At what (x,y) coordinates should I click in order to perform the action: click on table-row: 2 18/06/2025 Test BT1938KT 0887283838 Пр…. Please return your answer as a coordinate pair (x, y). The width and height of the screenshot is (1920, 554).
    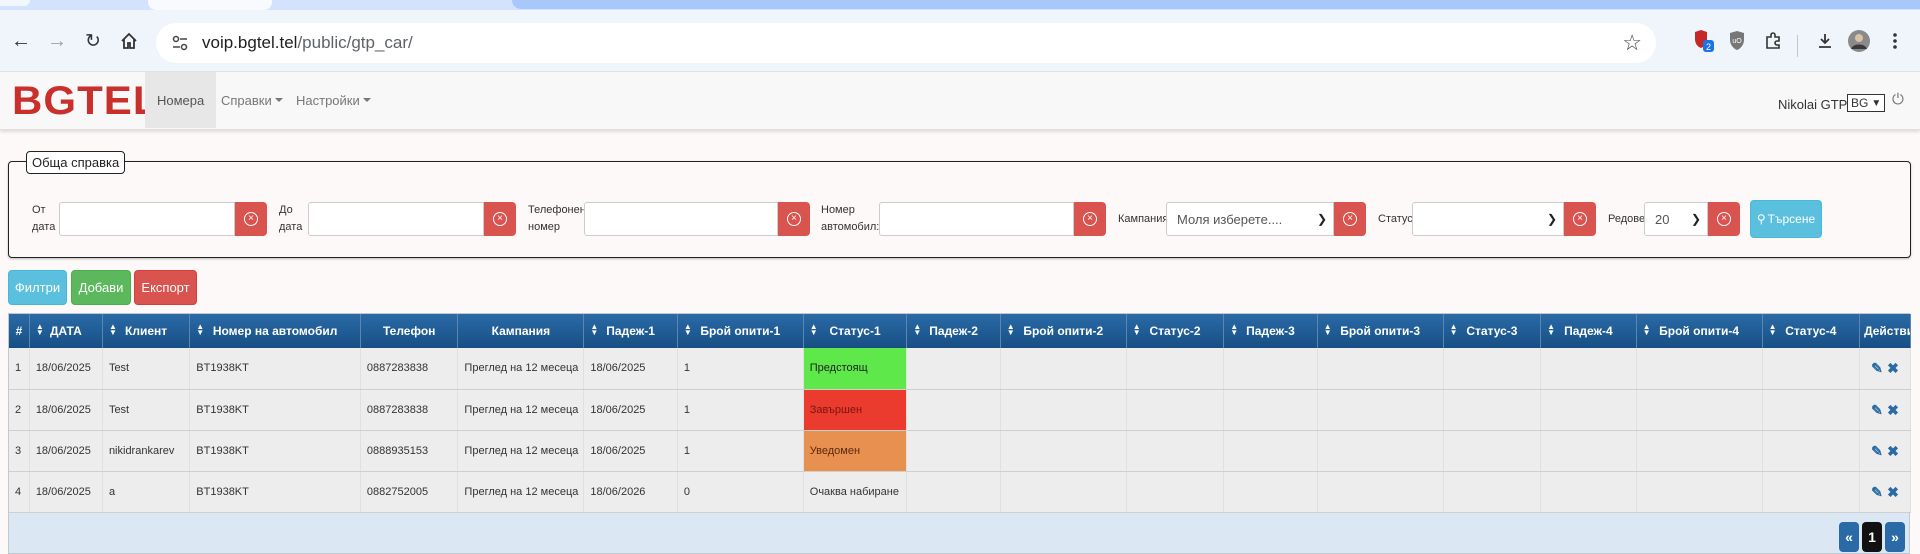
    Looking at the image, I should click on (960, 410).